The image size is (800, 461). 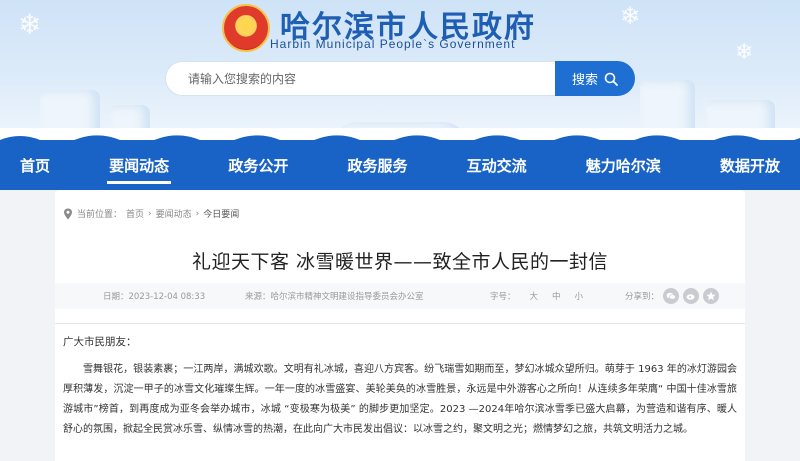 What do you see at coordinates (584, 80) in the screenshot?
I see `search-button-label: 搜索` at bounding box center [584, 80].